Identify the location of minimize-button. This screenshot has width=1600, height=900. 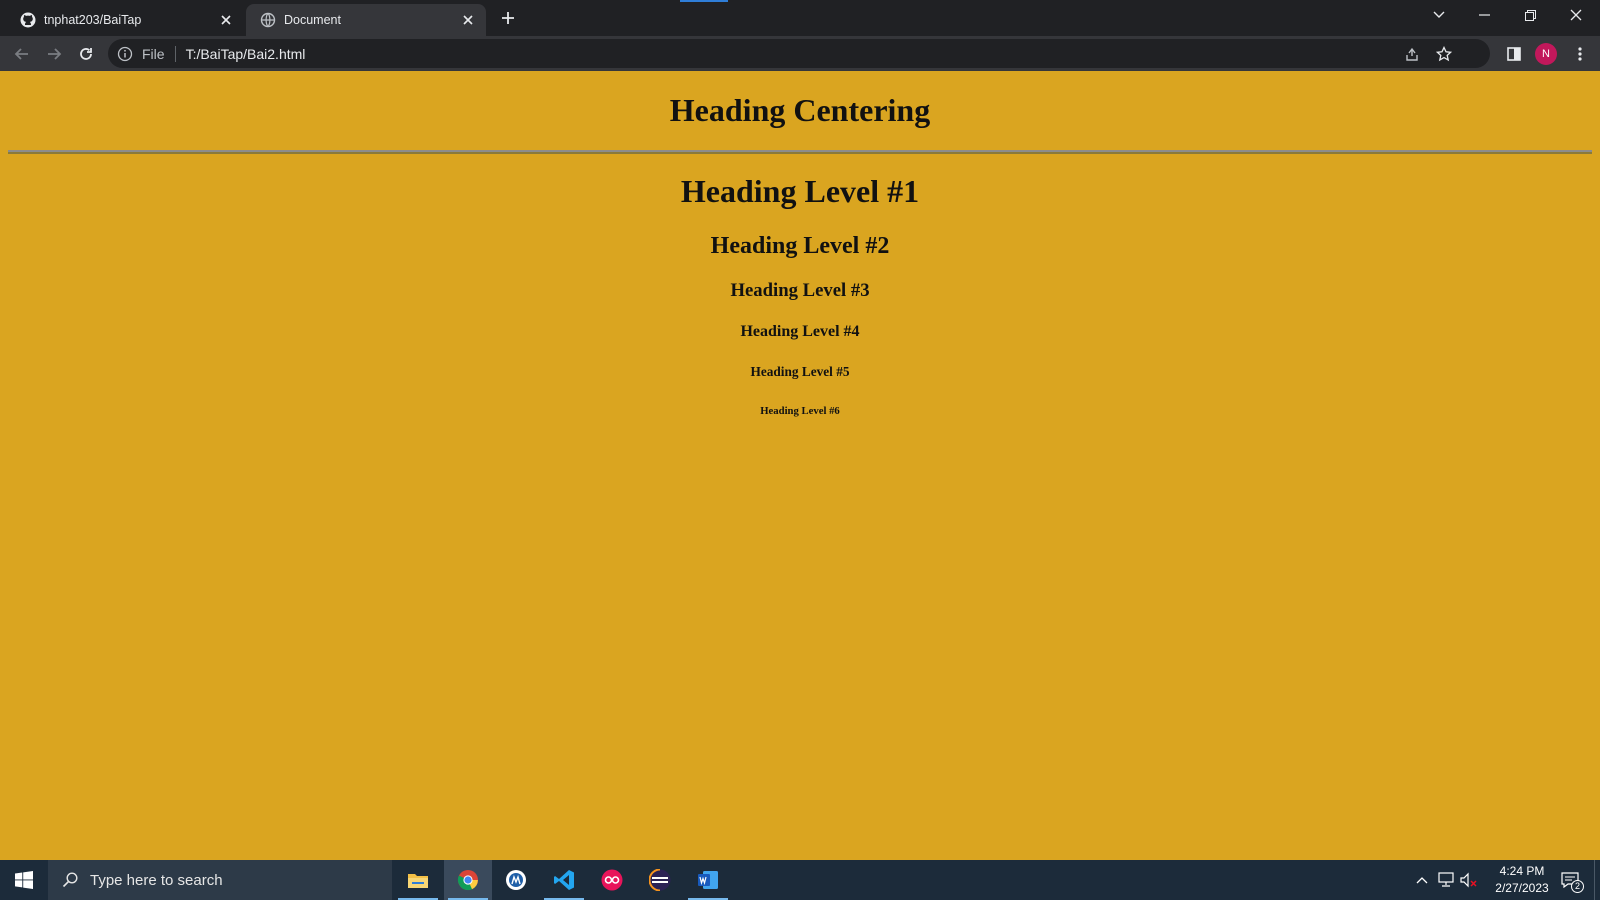
(1484, 15).